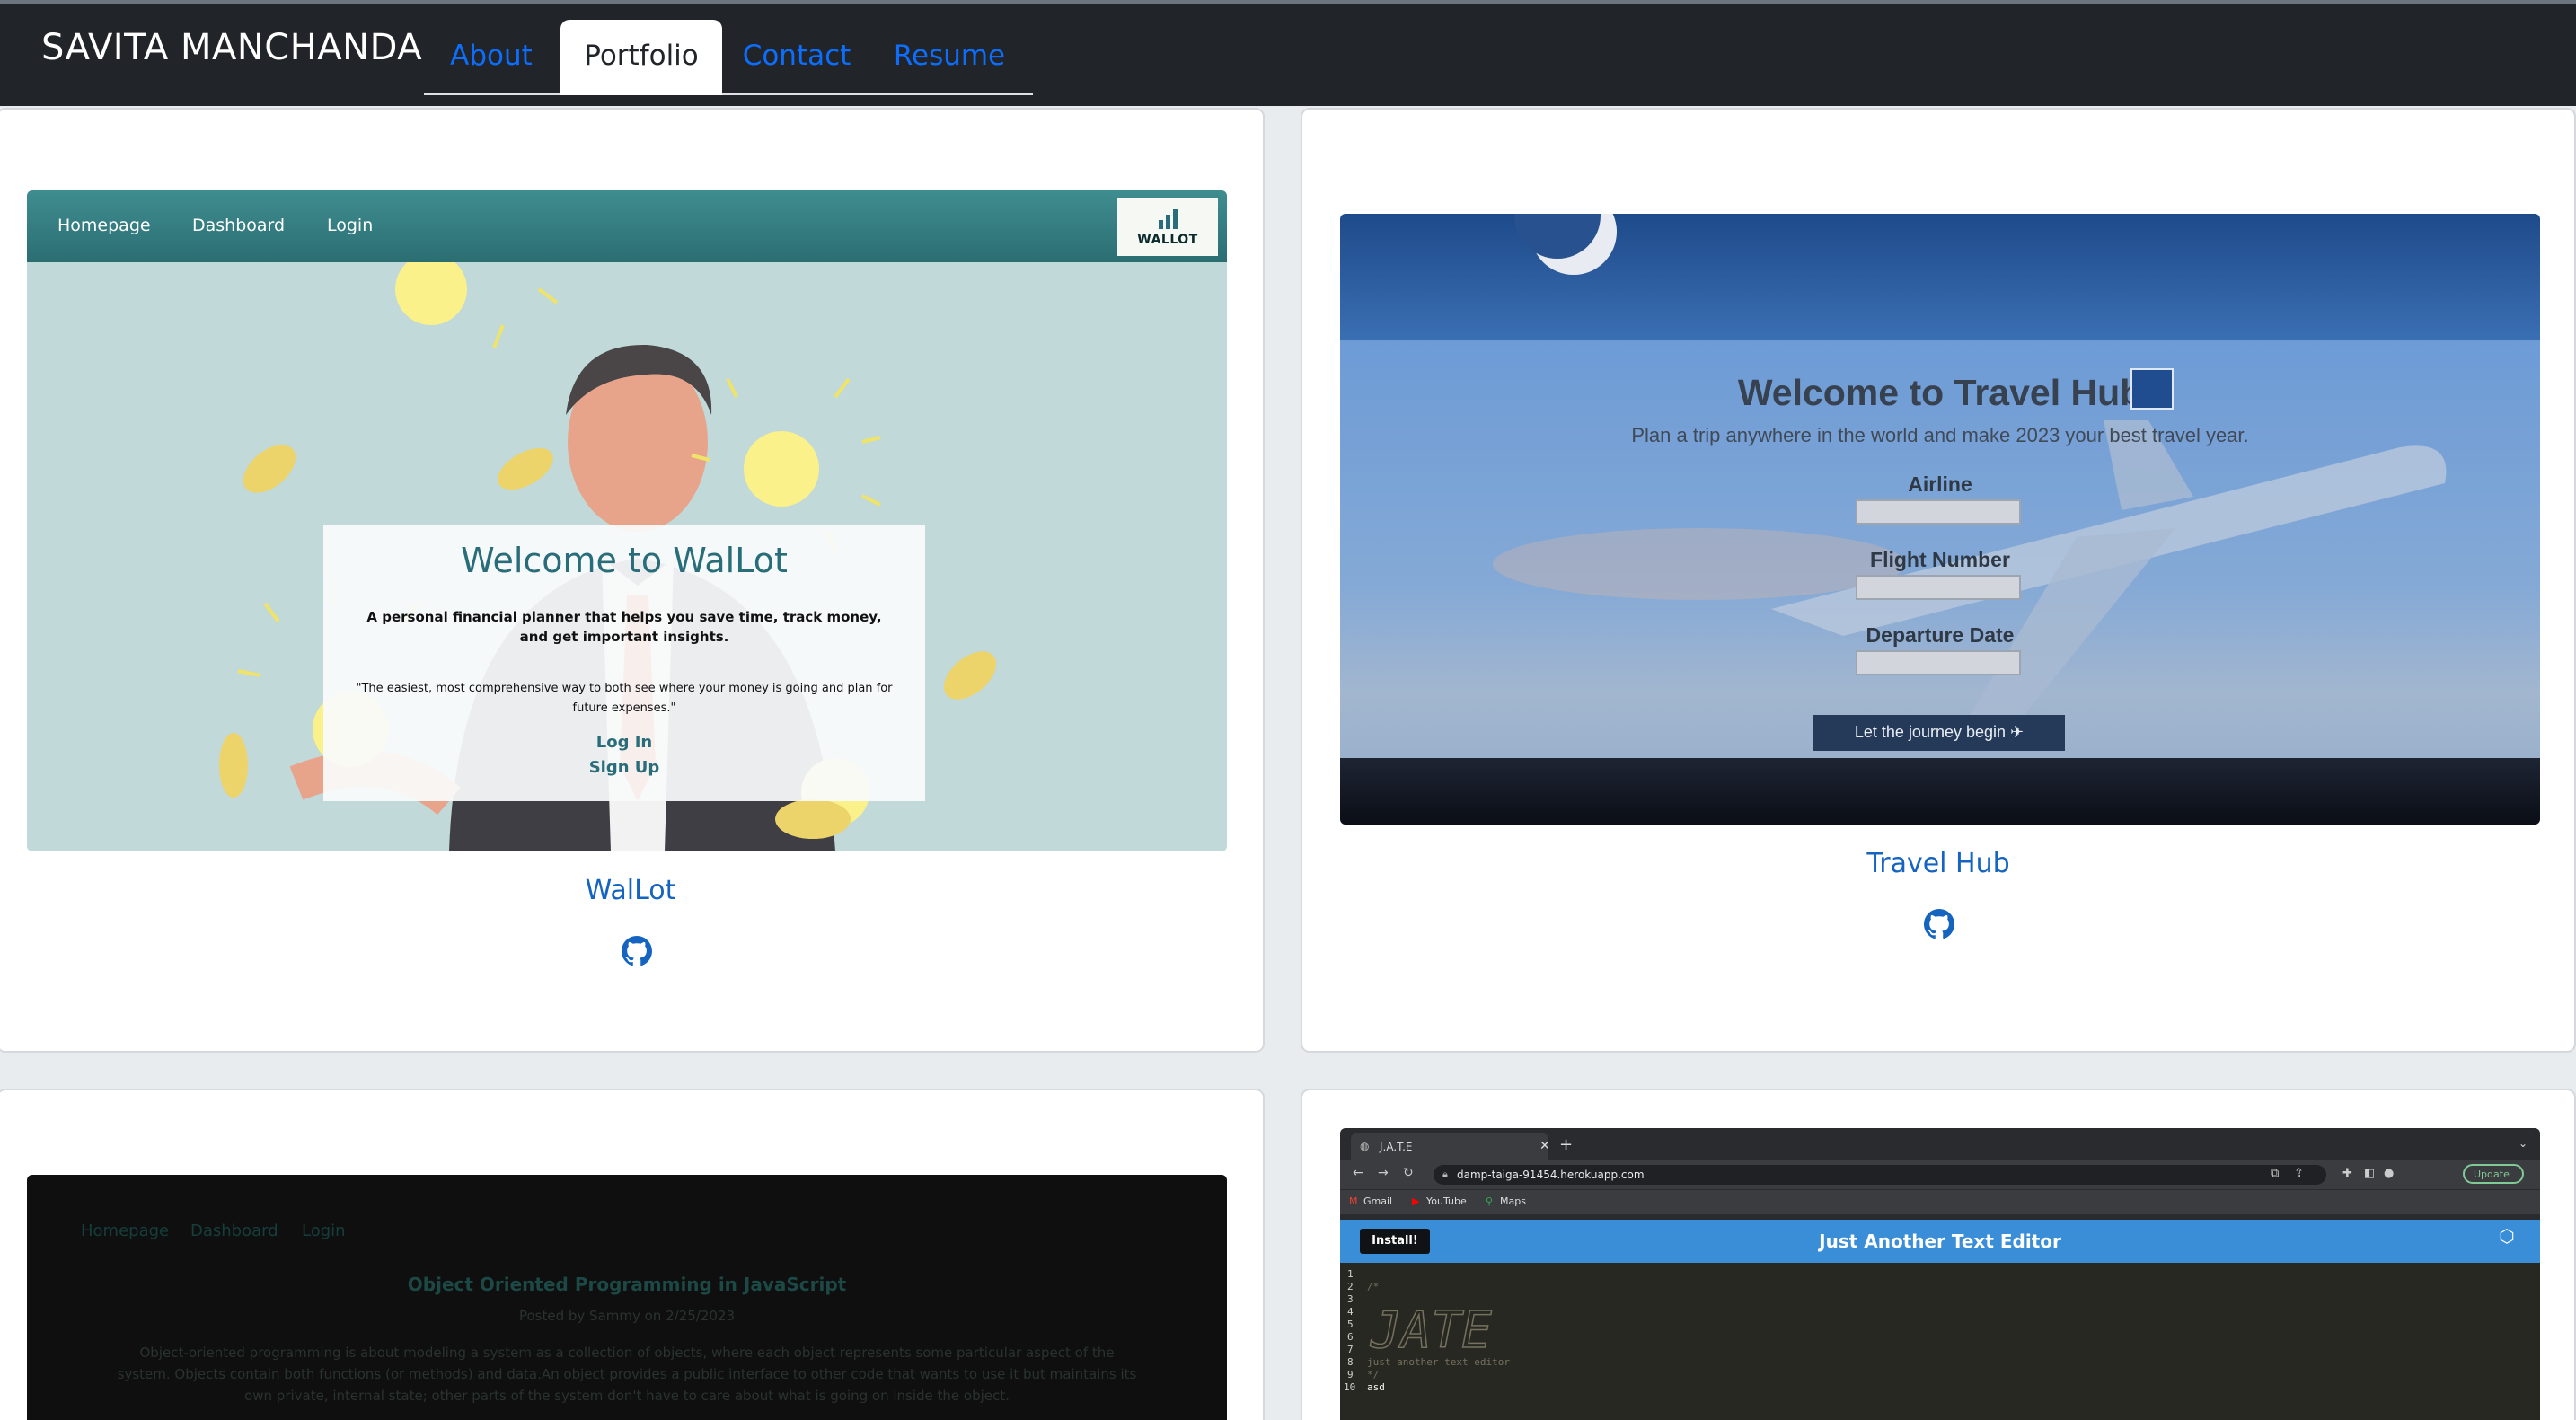 The image size is (2576, 1420). I want to click on update-label: Update, so click(2492, 1174).